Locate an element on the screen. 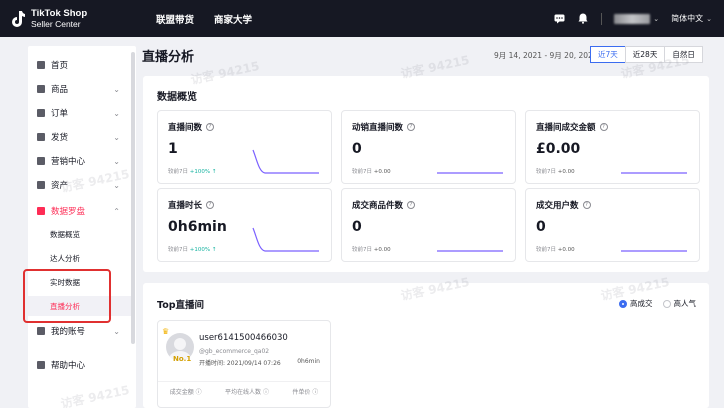 The width and height of the screenshot is (724, 408). streamer-metrics: 成交金额 ⓘ 平均在线人数 ⓘ 件单价 ⓘ is located at coordinates (244, 388).